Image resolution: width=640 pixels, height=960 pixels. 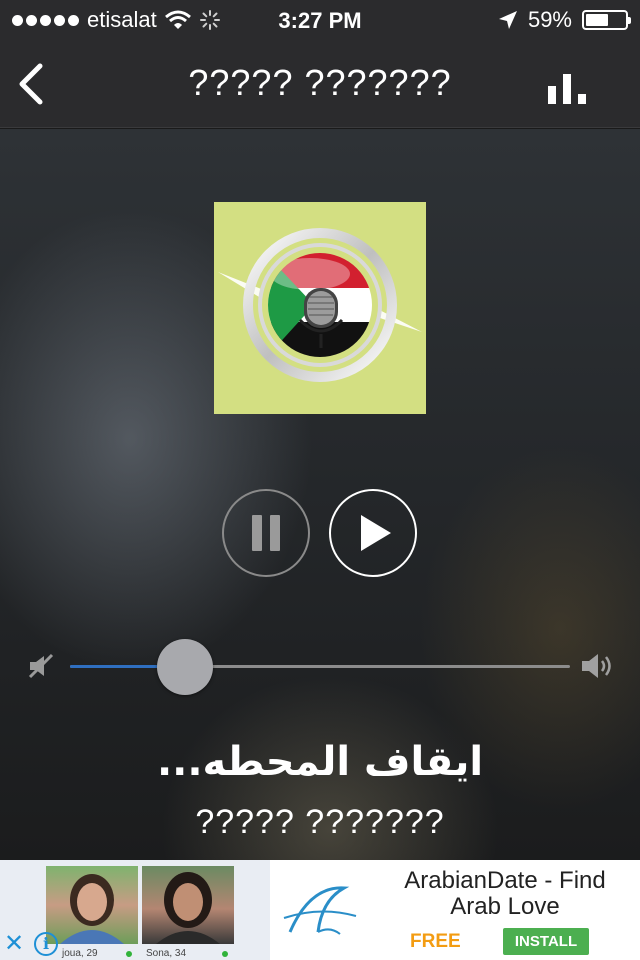 What do you see at coordinates (166, 953) in the screenshot?
I see `ad-profile-label: Sona, 34` at bounding box center [166, 953].